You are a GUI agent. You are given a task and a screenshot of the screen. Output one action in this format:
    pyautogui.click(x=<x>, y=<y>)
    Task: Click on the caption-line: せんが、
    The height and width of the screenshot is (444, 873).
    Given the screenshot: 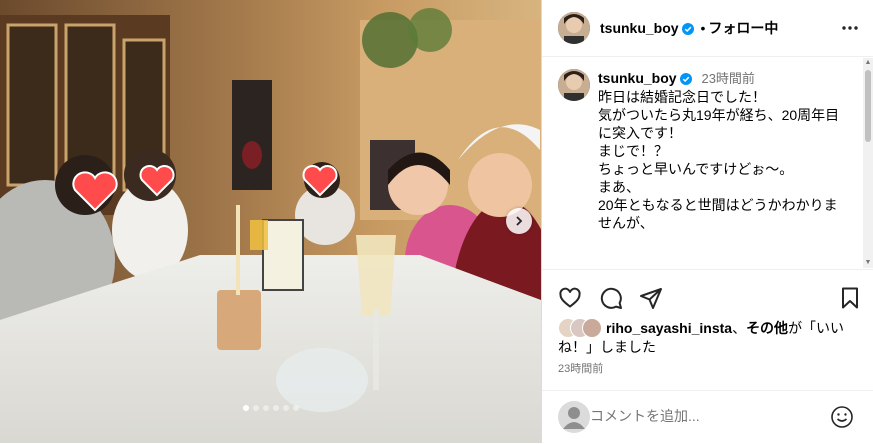 What is the action you would take?
    pyautogui.click(x=626, y=223)
    